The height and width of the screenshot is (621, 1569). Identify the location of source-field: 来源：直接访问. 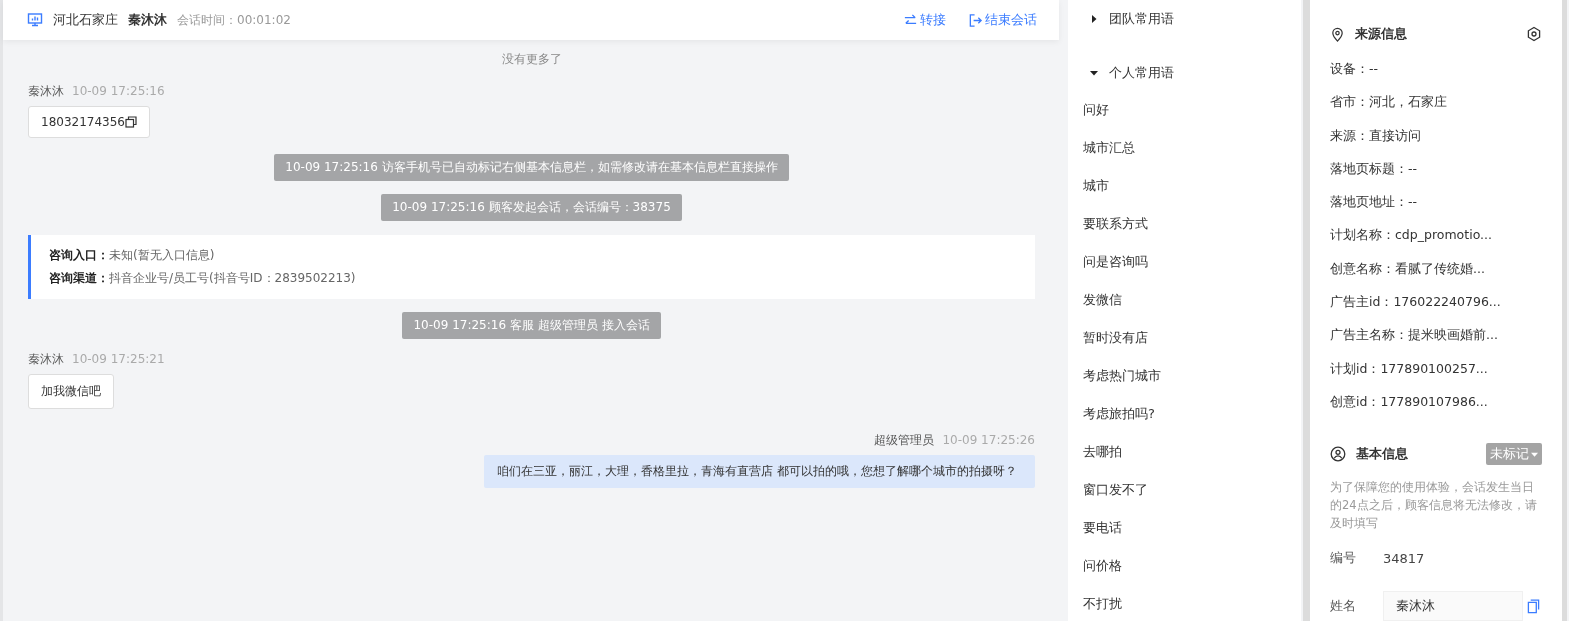
(1436, 135).